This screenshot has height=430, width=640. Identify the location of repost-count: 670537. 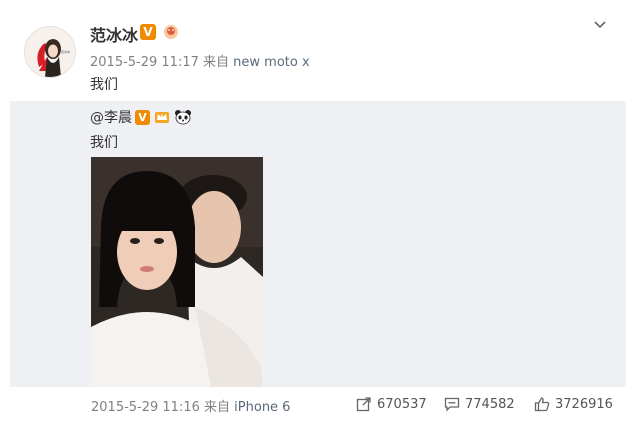
(402, 404).